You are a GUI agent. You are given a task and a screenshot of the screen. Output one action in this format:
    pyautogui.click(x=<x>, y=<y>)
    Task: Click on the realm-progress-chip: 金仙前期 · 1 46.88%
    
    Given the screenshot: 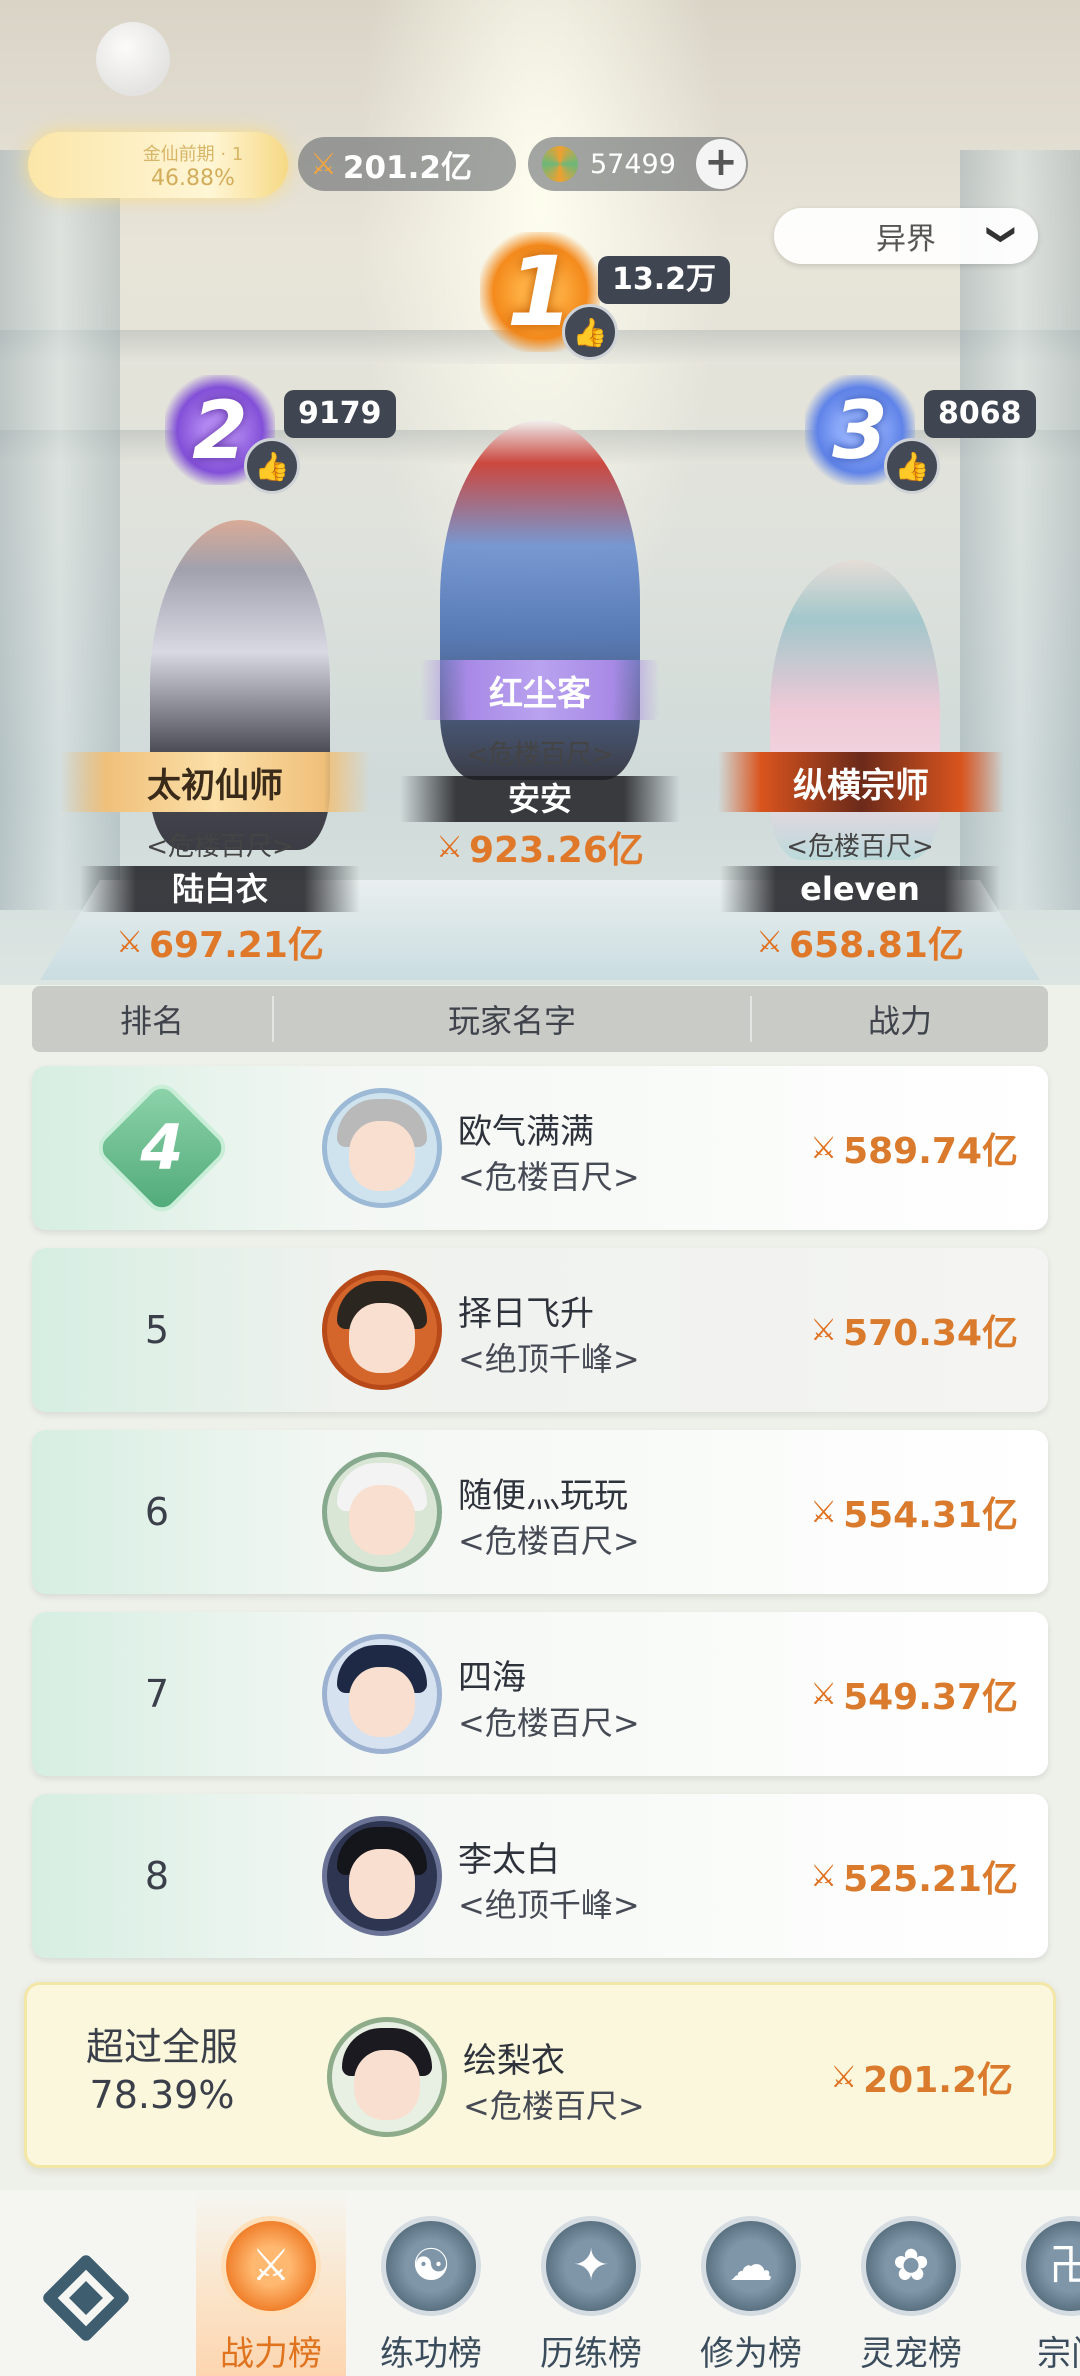 What is the action you would take?
    pyautogui.click(x=158, y=165)
    